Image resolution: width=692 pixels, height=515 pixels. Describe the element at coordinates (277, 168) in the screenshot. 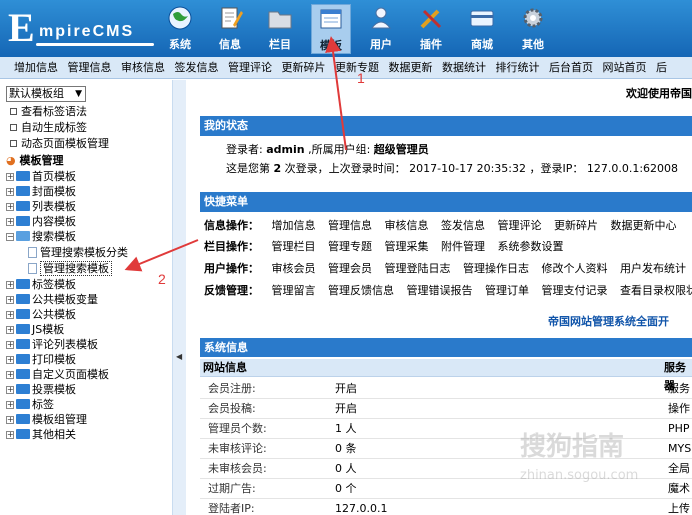

I see `visit-count: 2` at that location.